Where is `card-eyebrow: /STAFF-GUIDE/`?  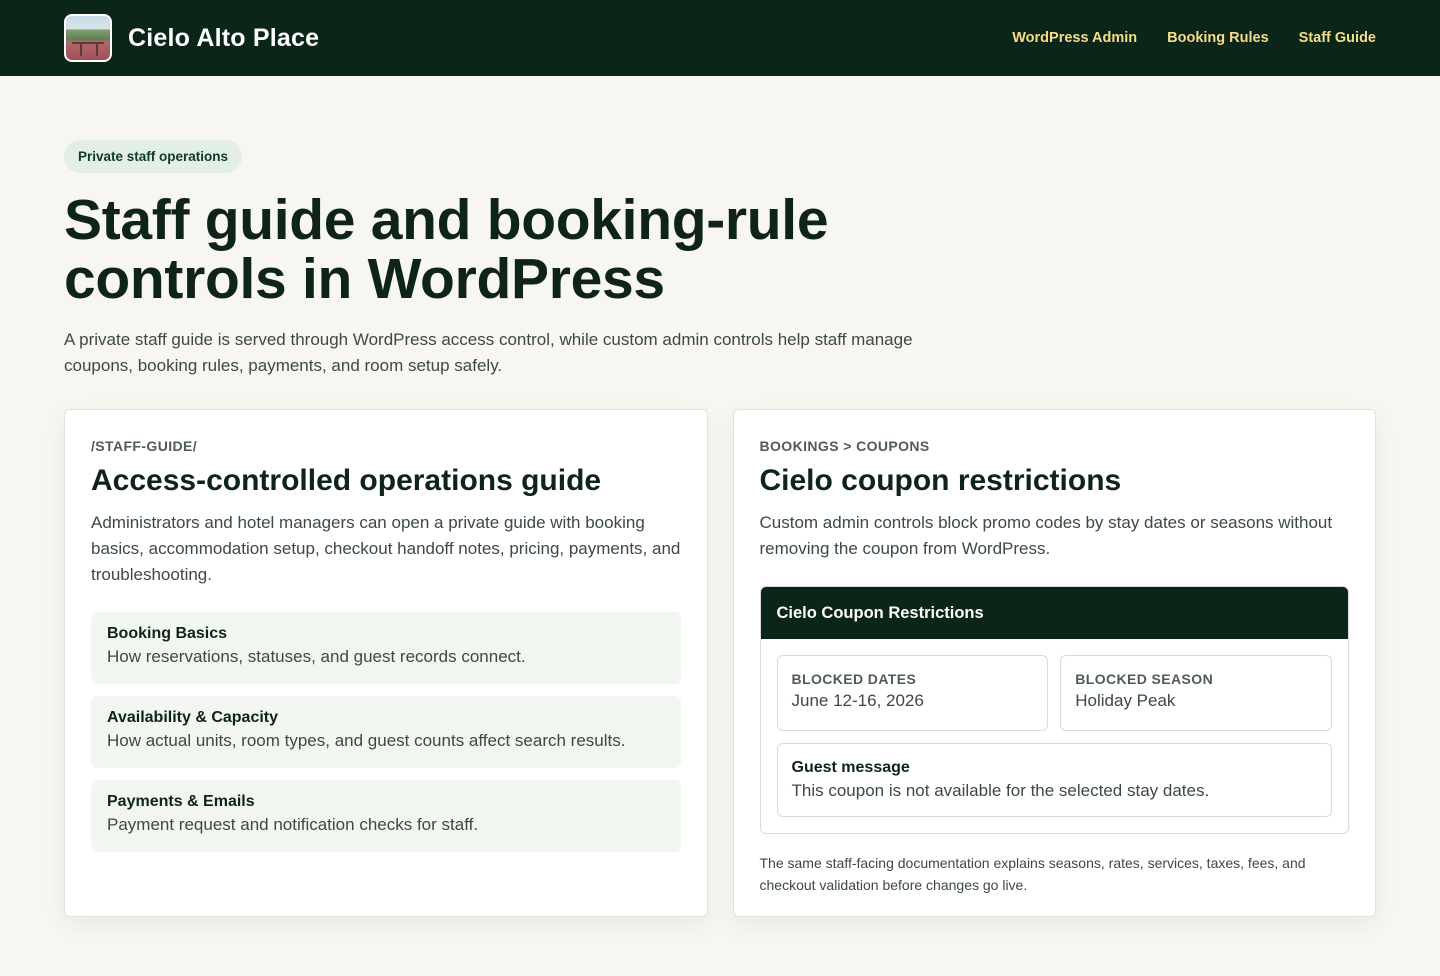
card-eyebrow: /STAFF-GUIDE/ is located at coordinates (144, 446).